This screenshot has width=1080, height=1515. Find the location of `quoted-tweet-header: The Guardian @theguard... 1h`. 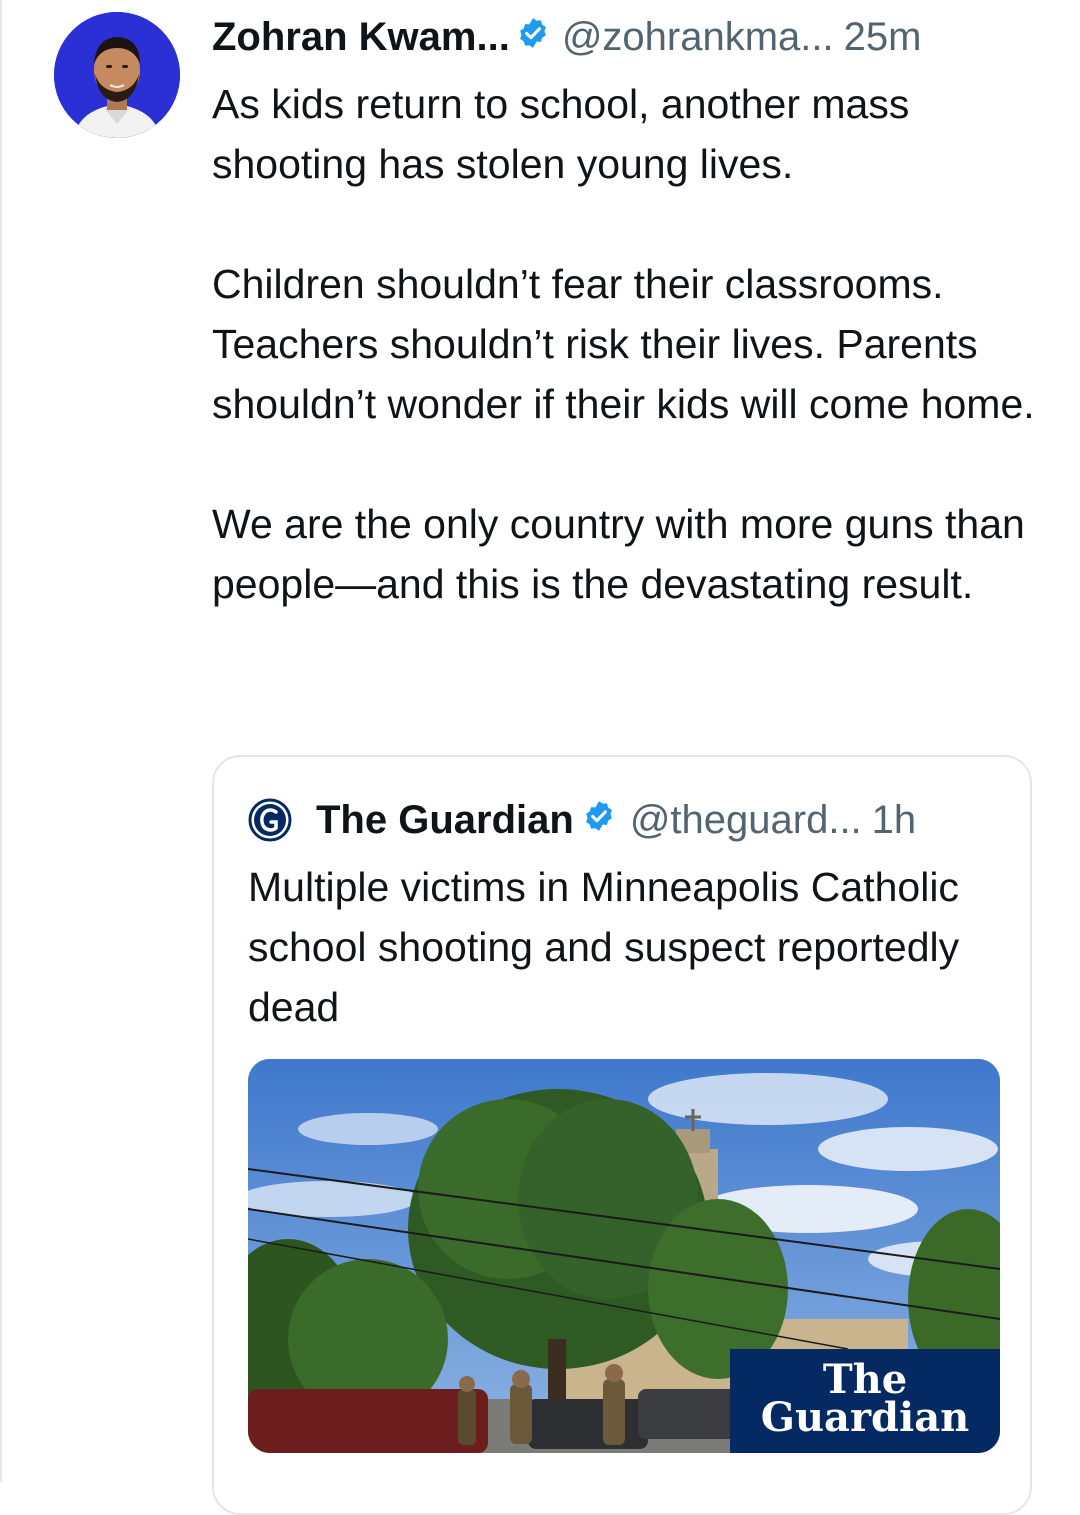

quoted-tweet-header: The Guardian @theguard... 1h is located at coordinates (633, 820).